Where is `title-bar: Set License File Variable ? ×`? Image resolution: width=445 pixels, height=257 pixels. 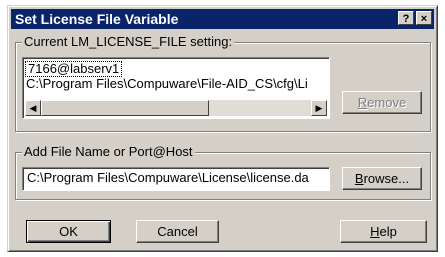
title-bar: Set License File Variable ? × is located at coordinates (222, 19).